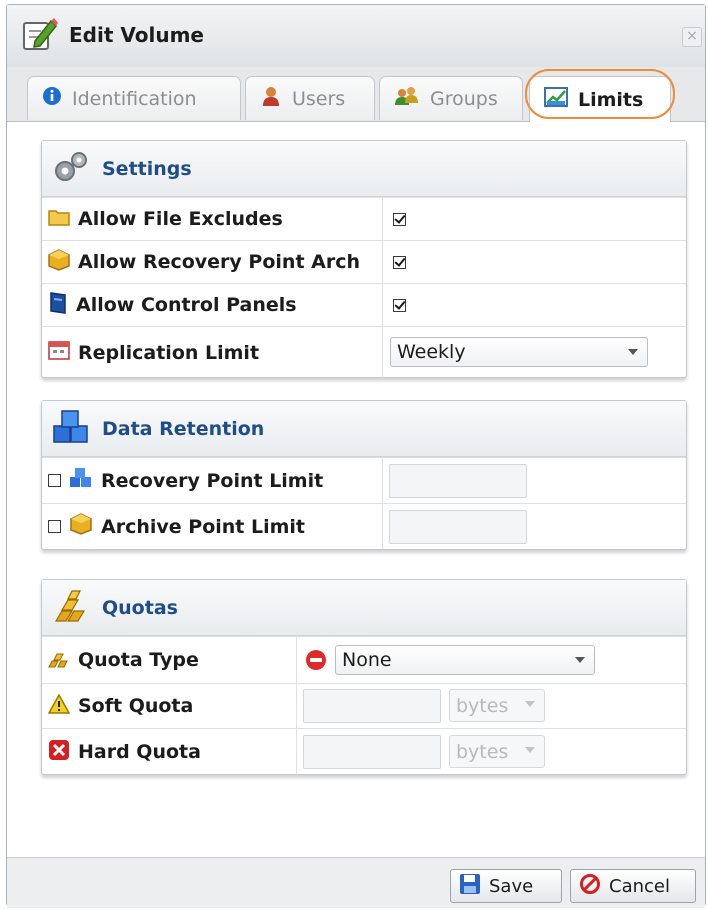 The height and width of the screenshot is (909, 708). I want to click on small-cubes-icon, so click(81, 480).